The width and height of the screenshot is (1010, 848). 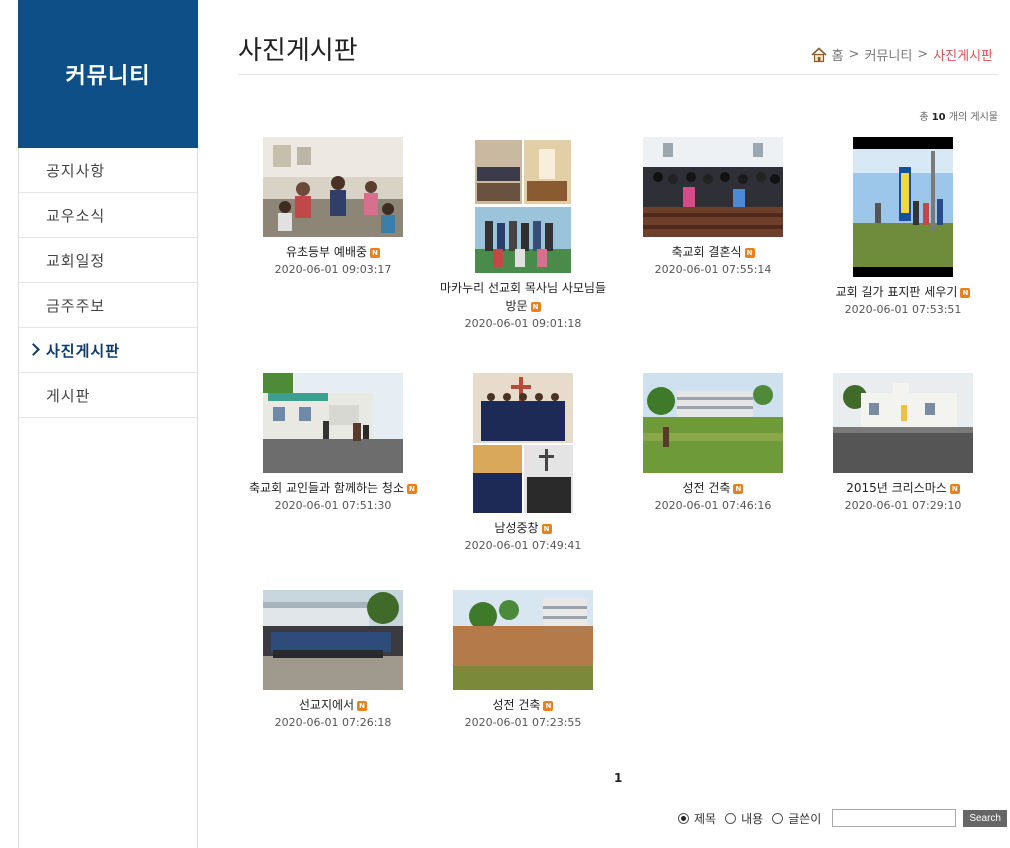 What do you see at coordinates (888, 54) in the screenshot?
I see `breadcrumb-community: 커뮤니티` at bounding box center [888, 54].